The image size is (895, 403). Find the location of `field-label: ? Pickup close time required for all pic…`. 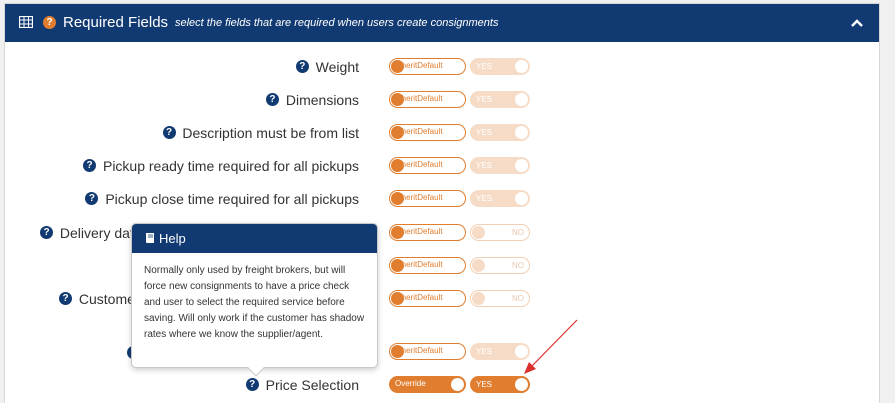

field-label: ? Pickup close time required for all pic… is located at coordinates (222, 199).